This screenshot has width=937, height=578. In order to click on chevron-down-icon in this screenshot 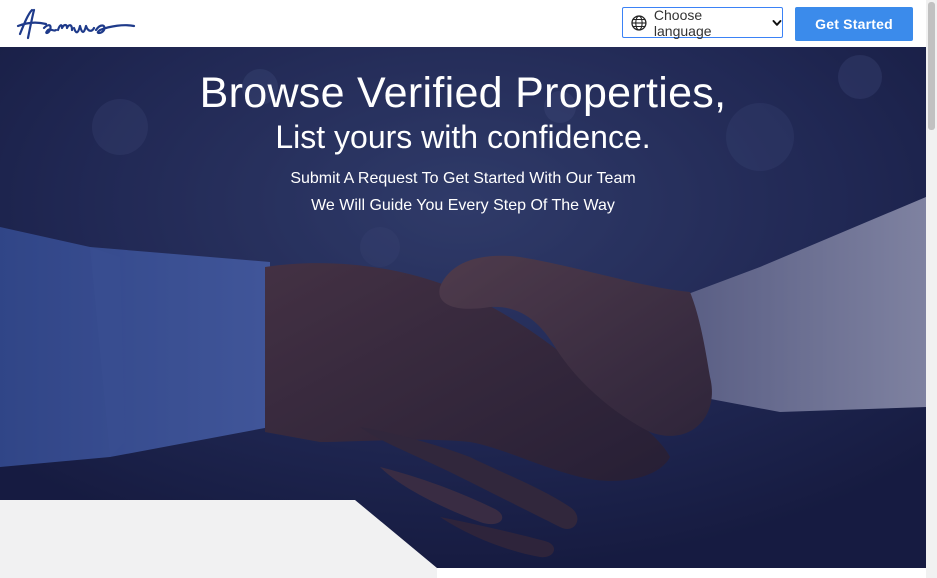, I will do `click(777, 22)`.